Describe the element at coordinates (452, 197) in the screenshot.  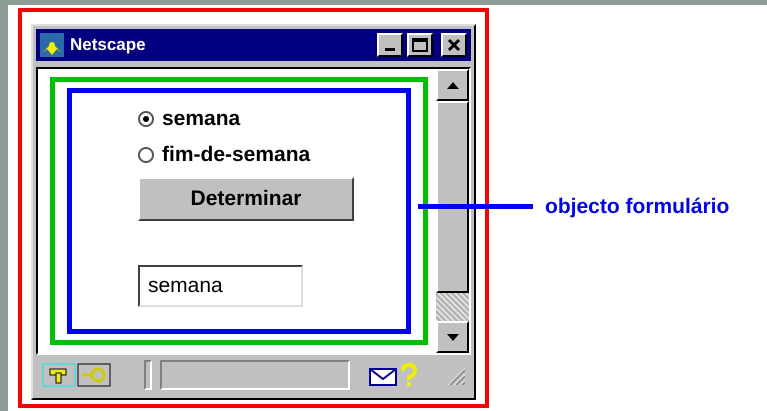
I see `scroll-thumb` at that location.